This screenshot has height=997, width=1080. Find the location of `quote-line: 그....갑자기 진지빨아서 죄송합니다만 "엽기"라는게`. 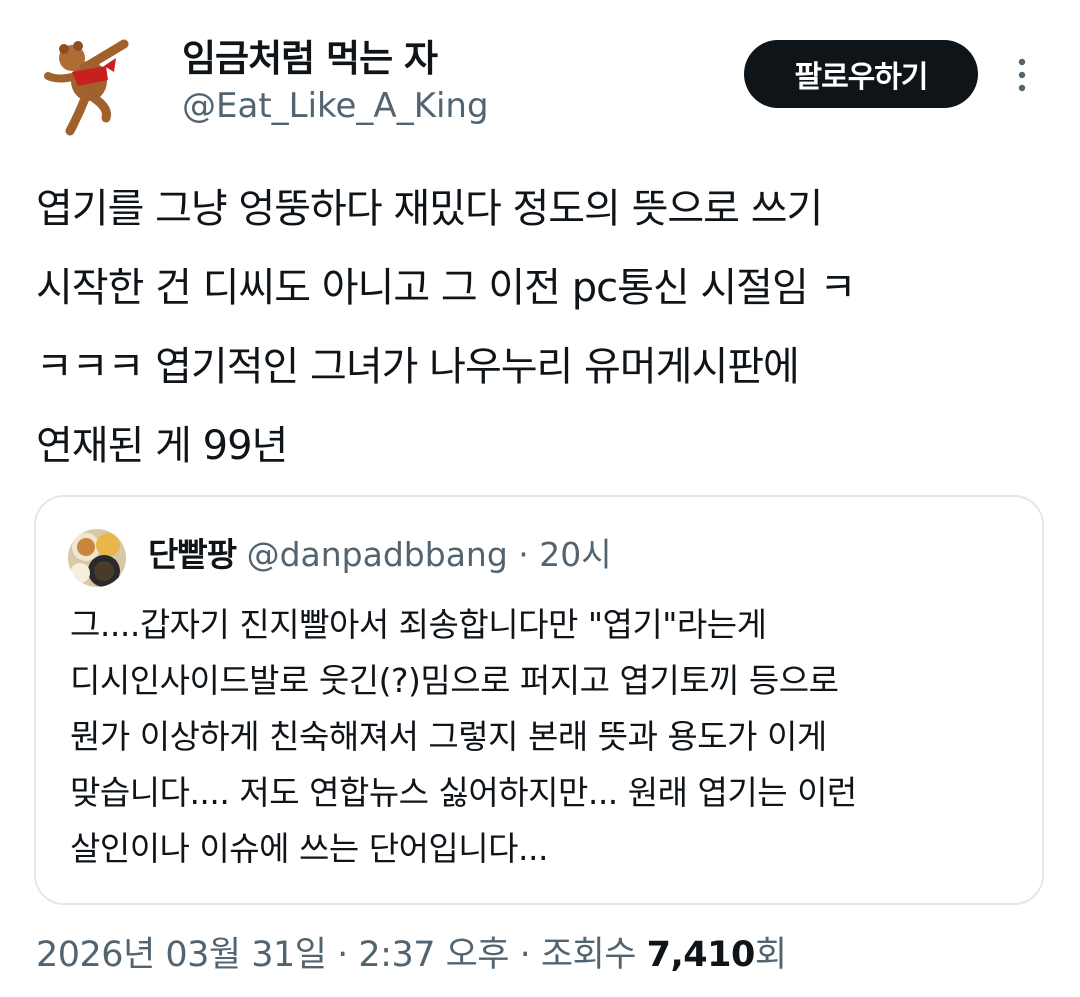

quote-line: 그....갑자기 진지빨아서 죄송합니다만 "엽기"라는게 is located at coordinates (418, 624).